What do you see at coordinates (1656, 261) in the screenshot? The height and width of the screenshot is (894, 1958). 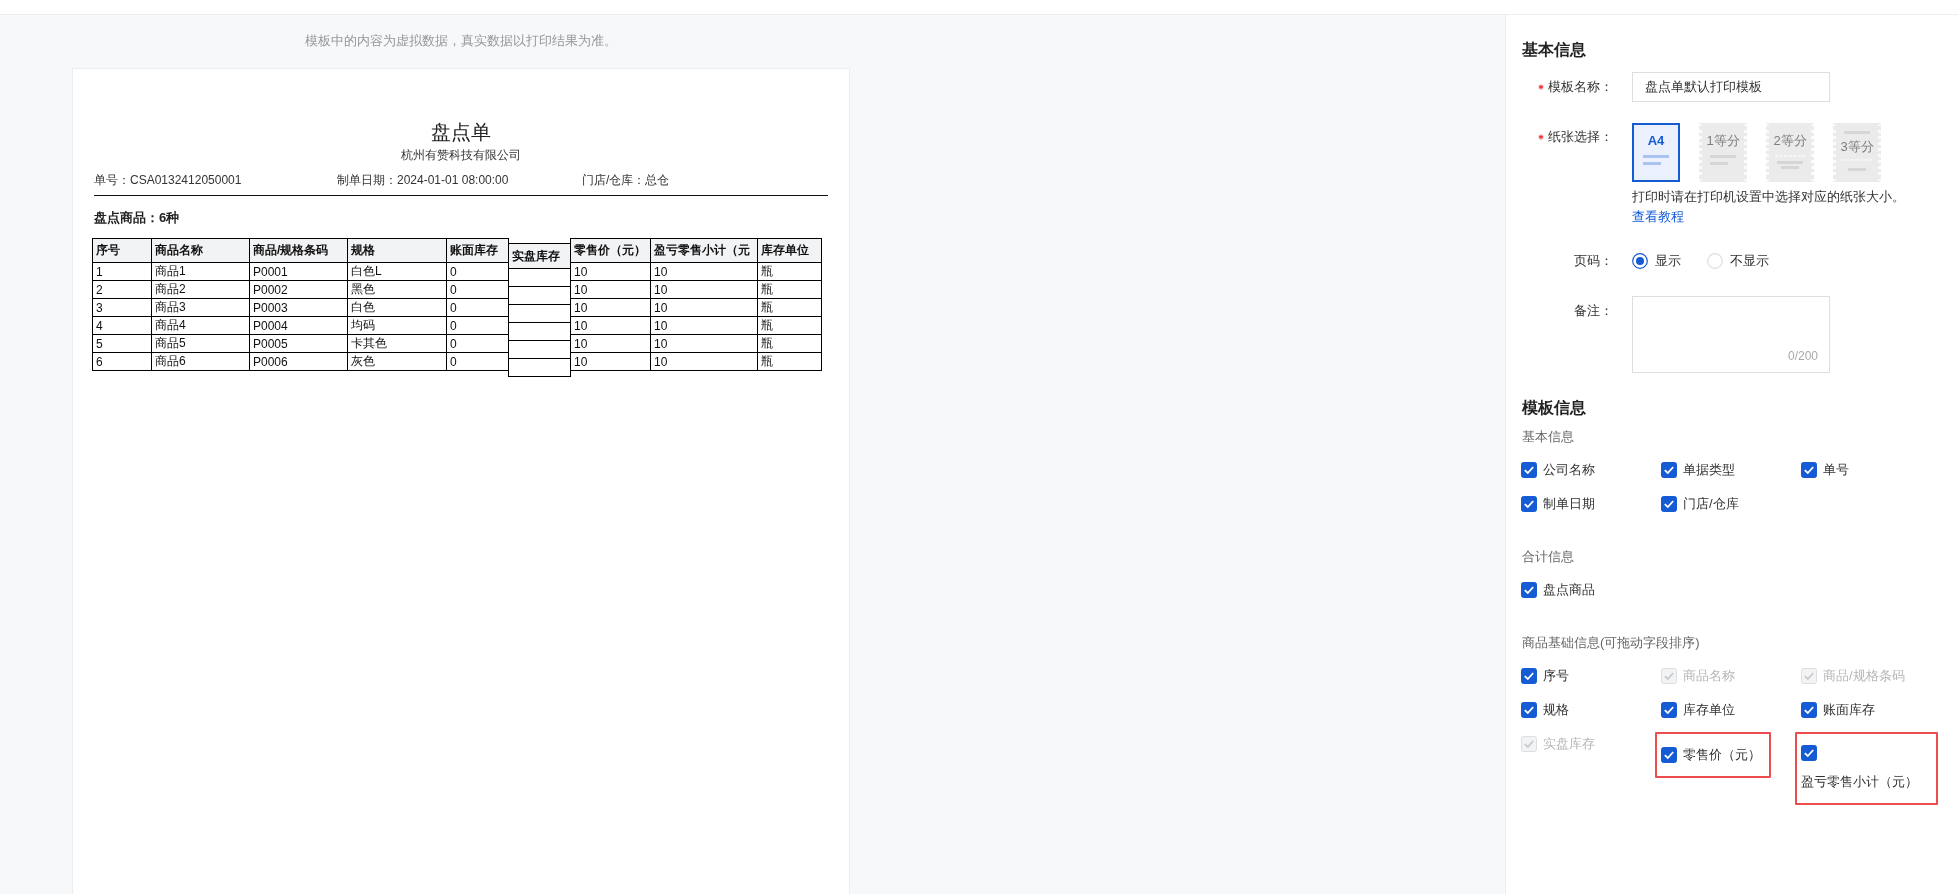 I see `radio-option: 显示` at bounding box center [1656, 261].